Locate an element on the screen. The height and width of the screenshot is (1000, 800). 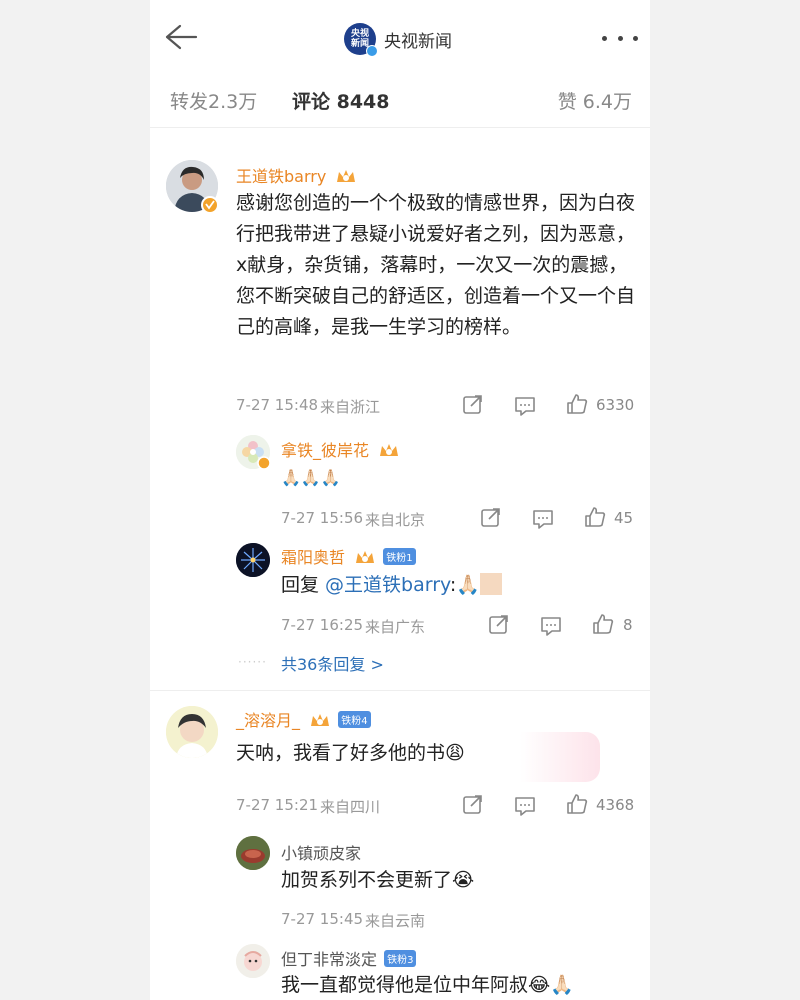
more-options-icon is located at coordinates (620, 39).